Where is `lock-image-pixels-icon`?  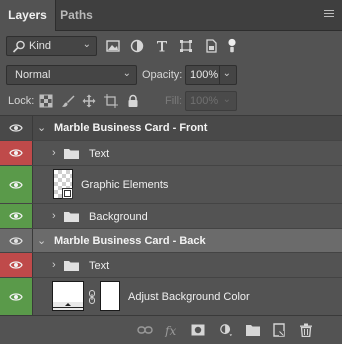 lock-image-pixels-icon is located at coordinates (68, 101).